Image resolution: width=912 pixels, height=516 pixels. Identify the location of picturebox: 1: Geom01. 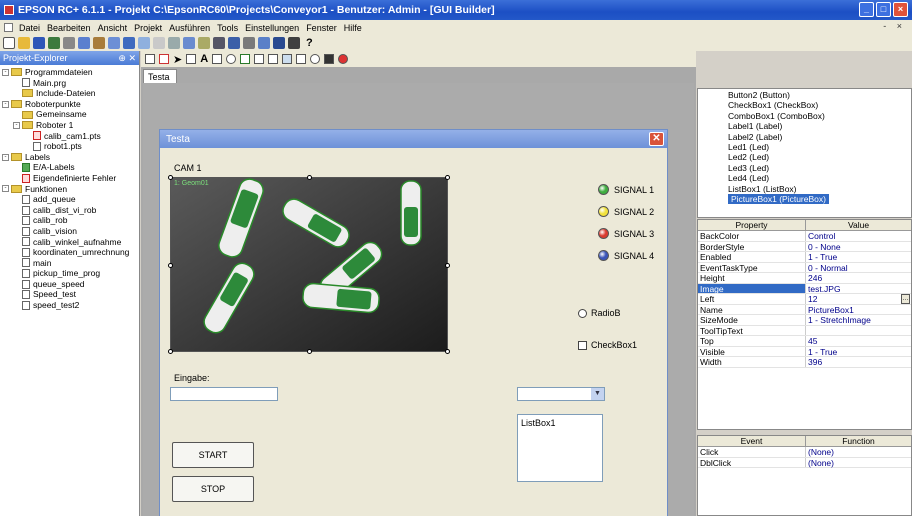
(309, 264).